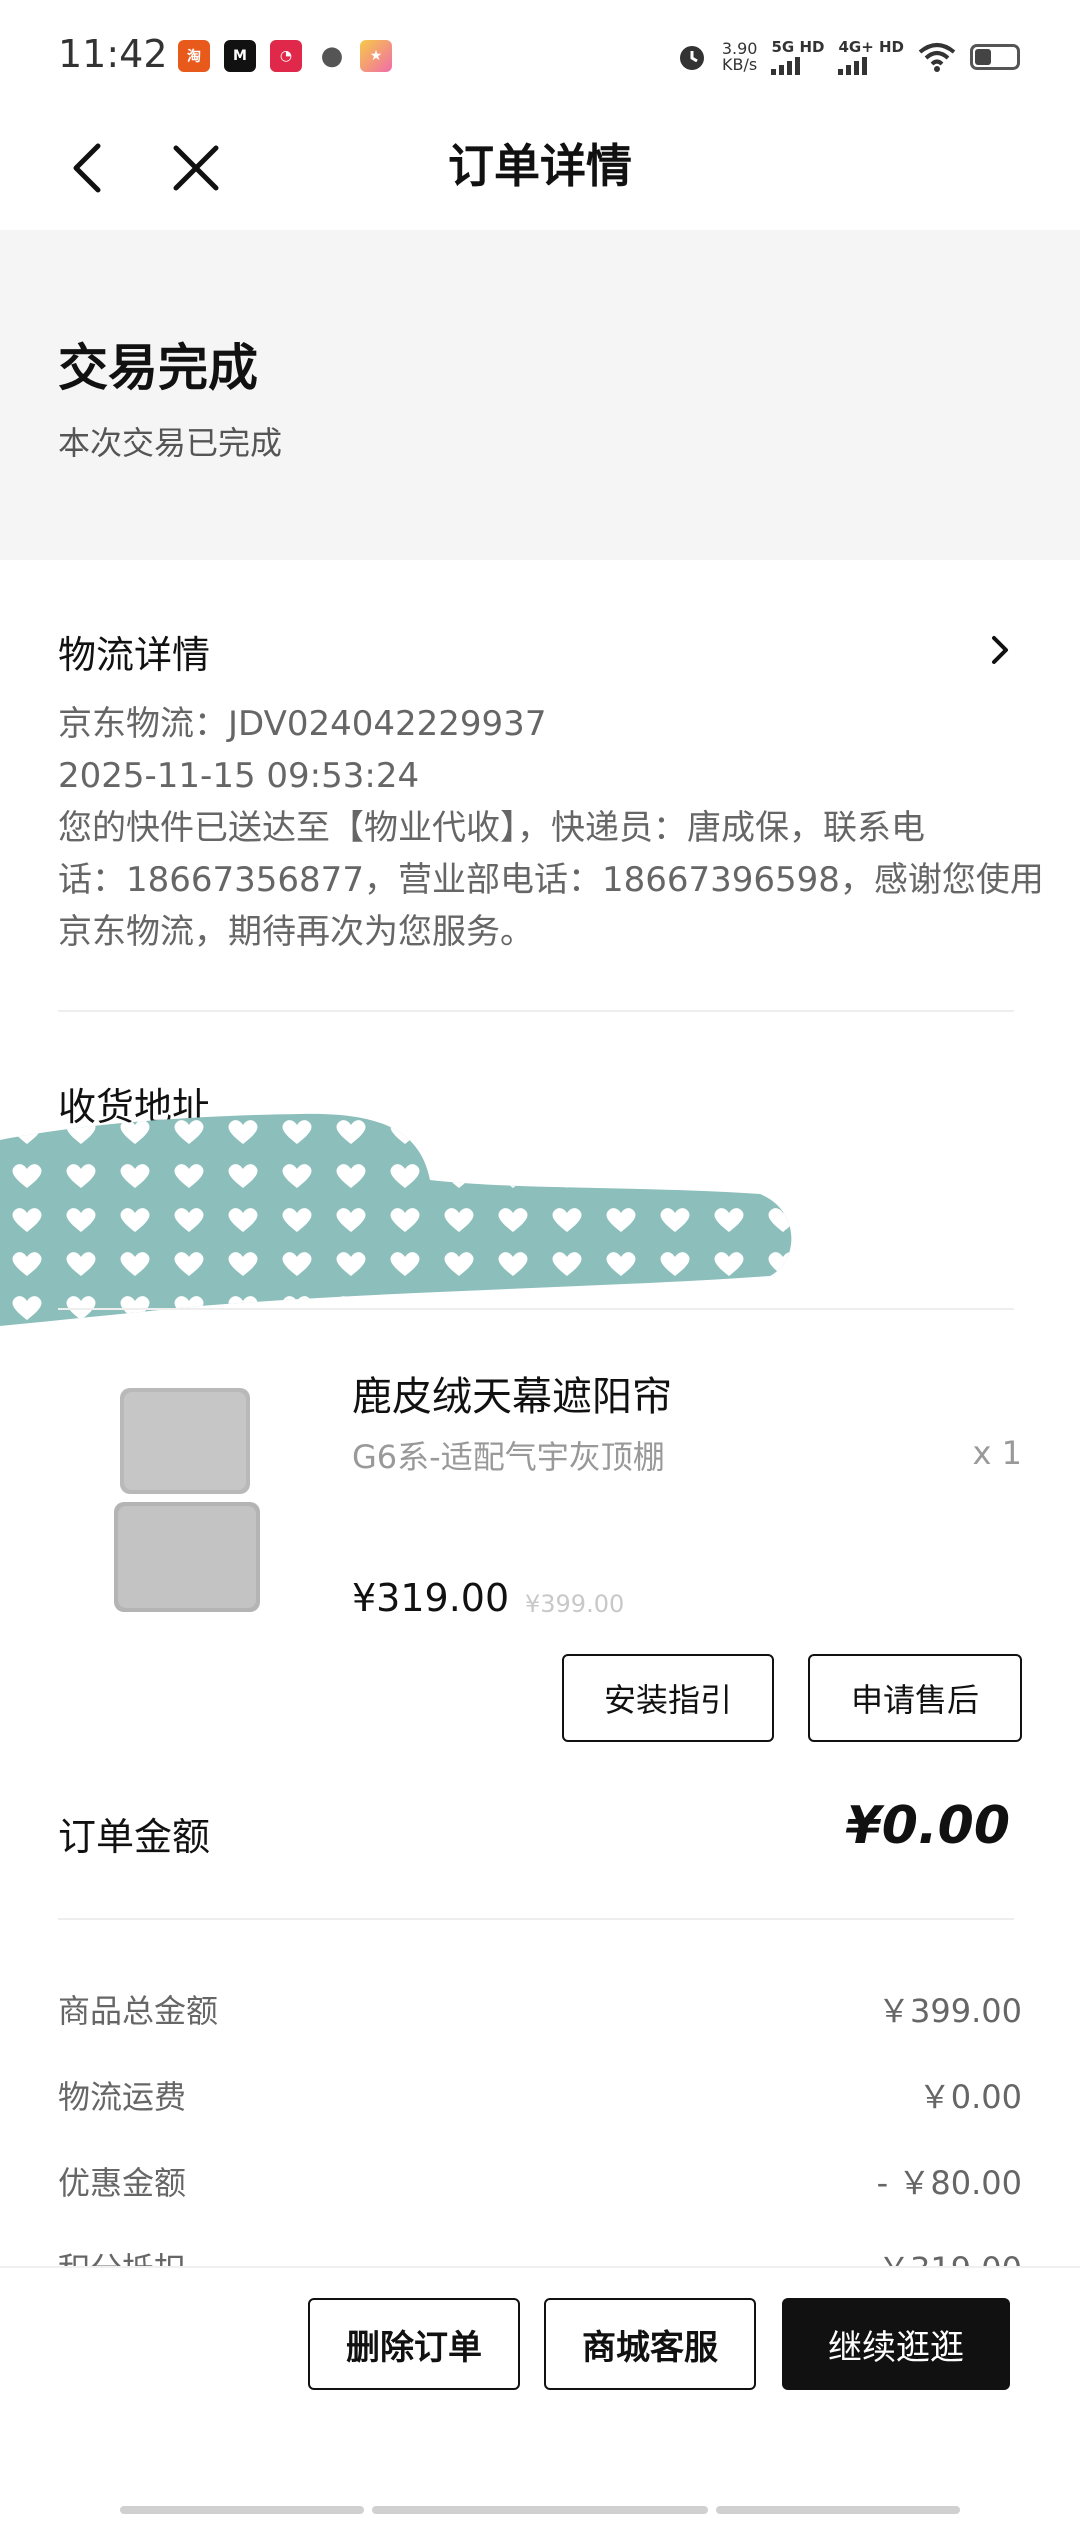  Describe the element at coordinates (170, 443) in the screenshot. I see `order-status-subtitle: 本次交易已完成` at that location.